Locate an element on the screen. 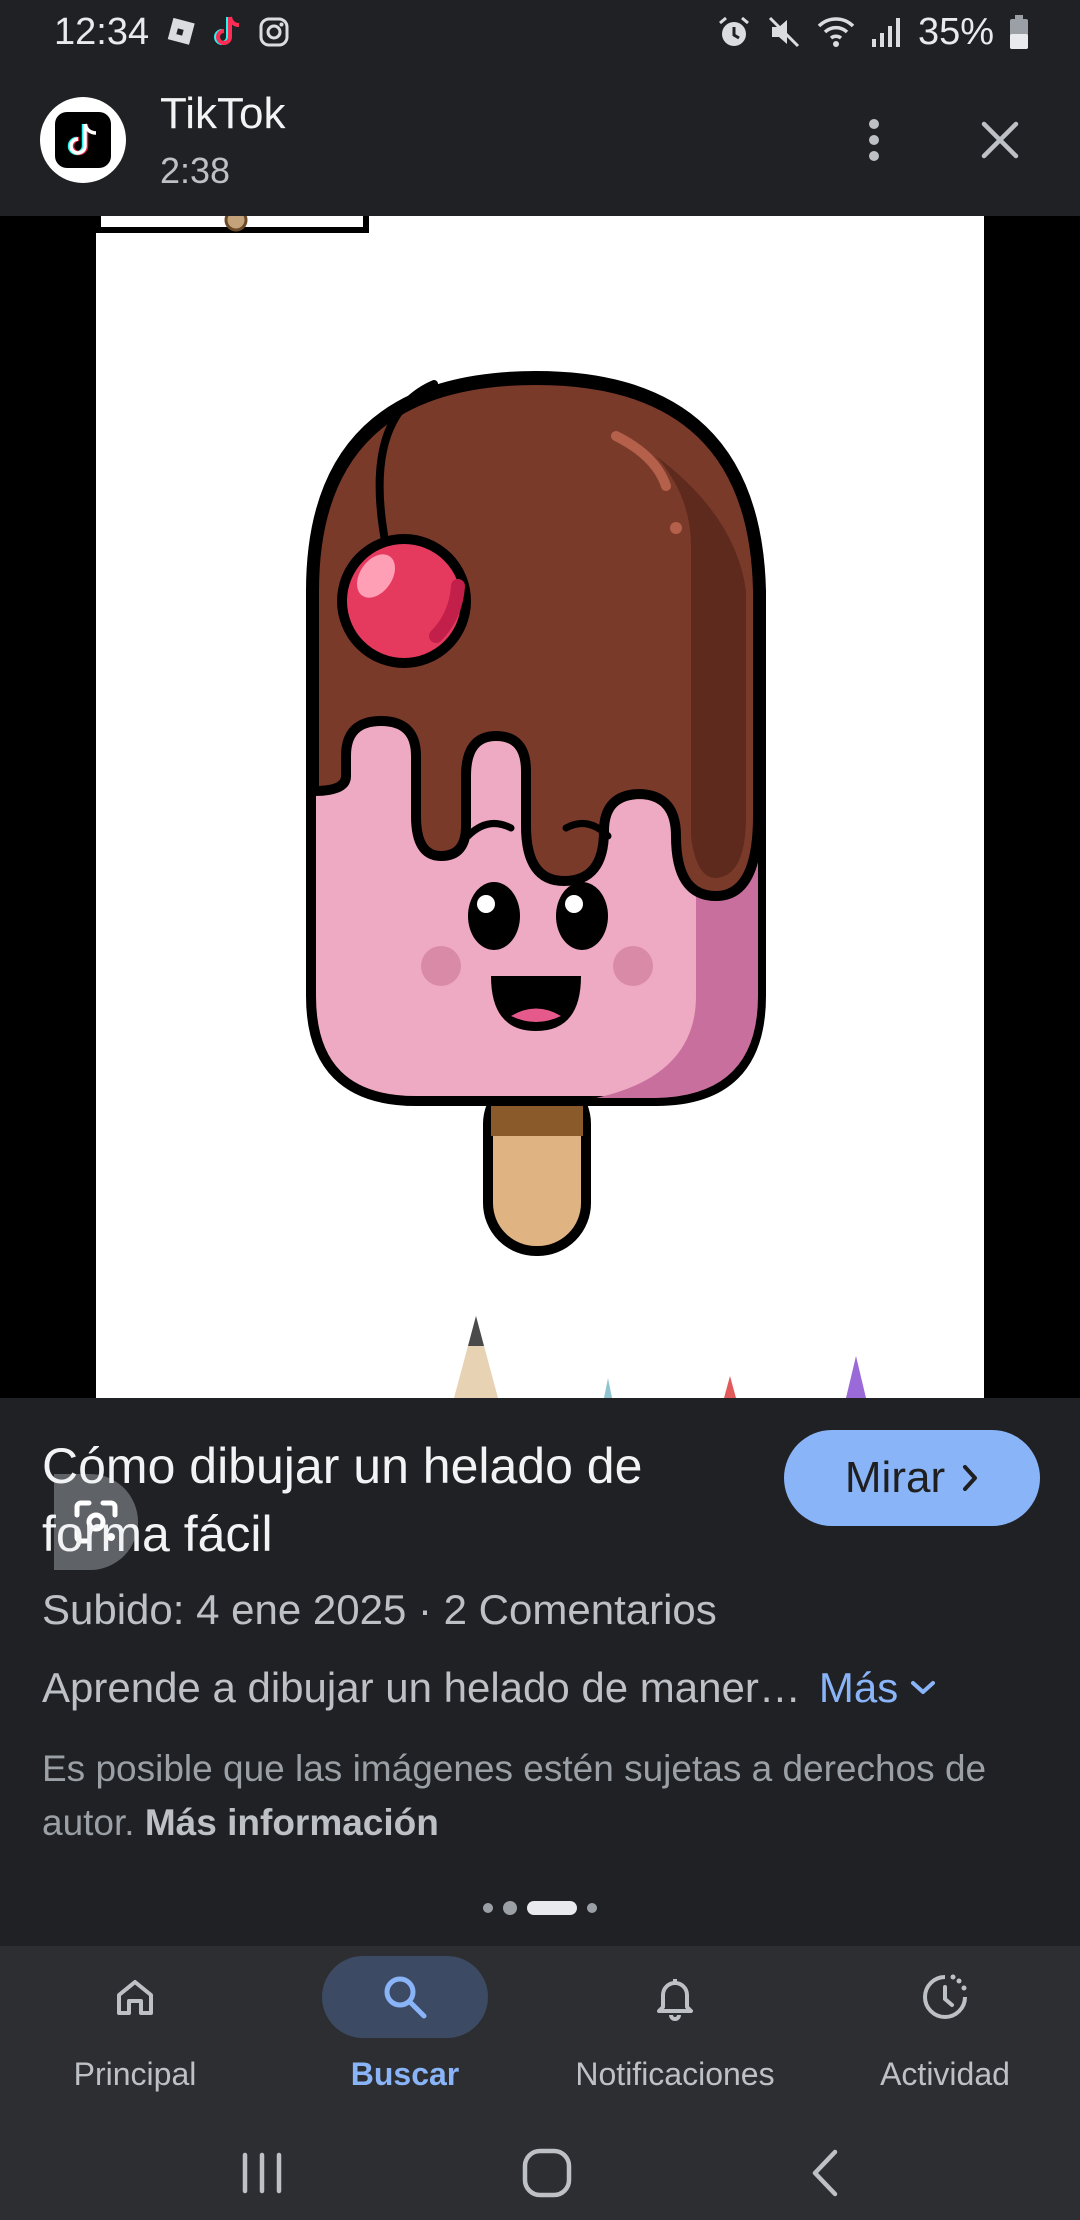  tiktok-icon is located at coordinates (227, 32).